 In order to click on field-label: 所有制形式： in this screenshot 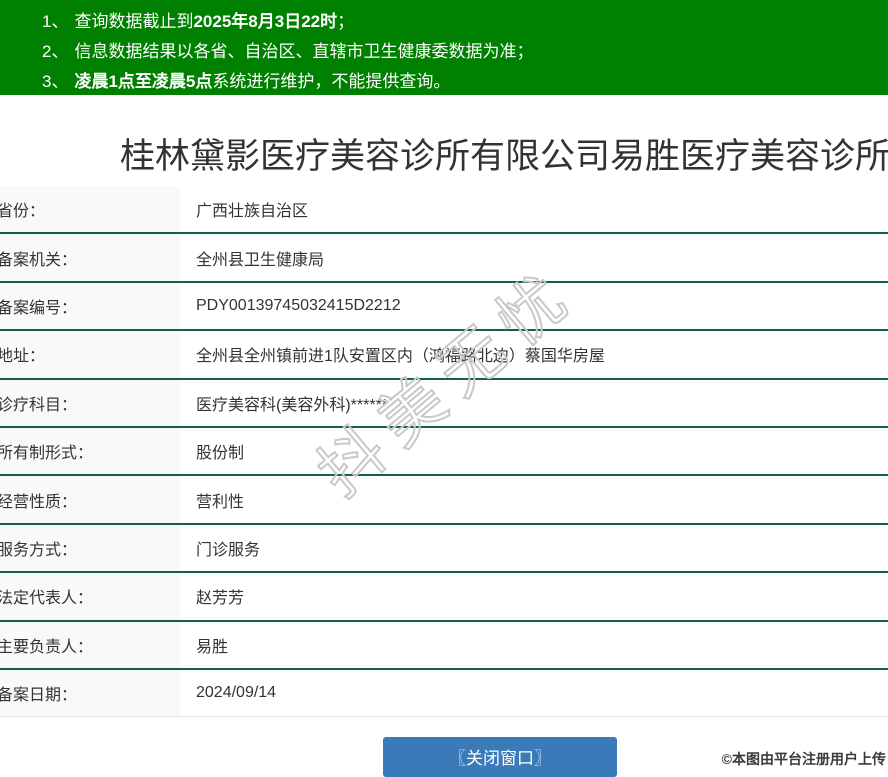, I will do `click(90, 451)`.